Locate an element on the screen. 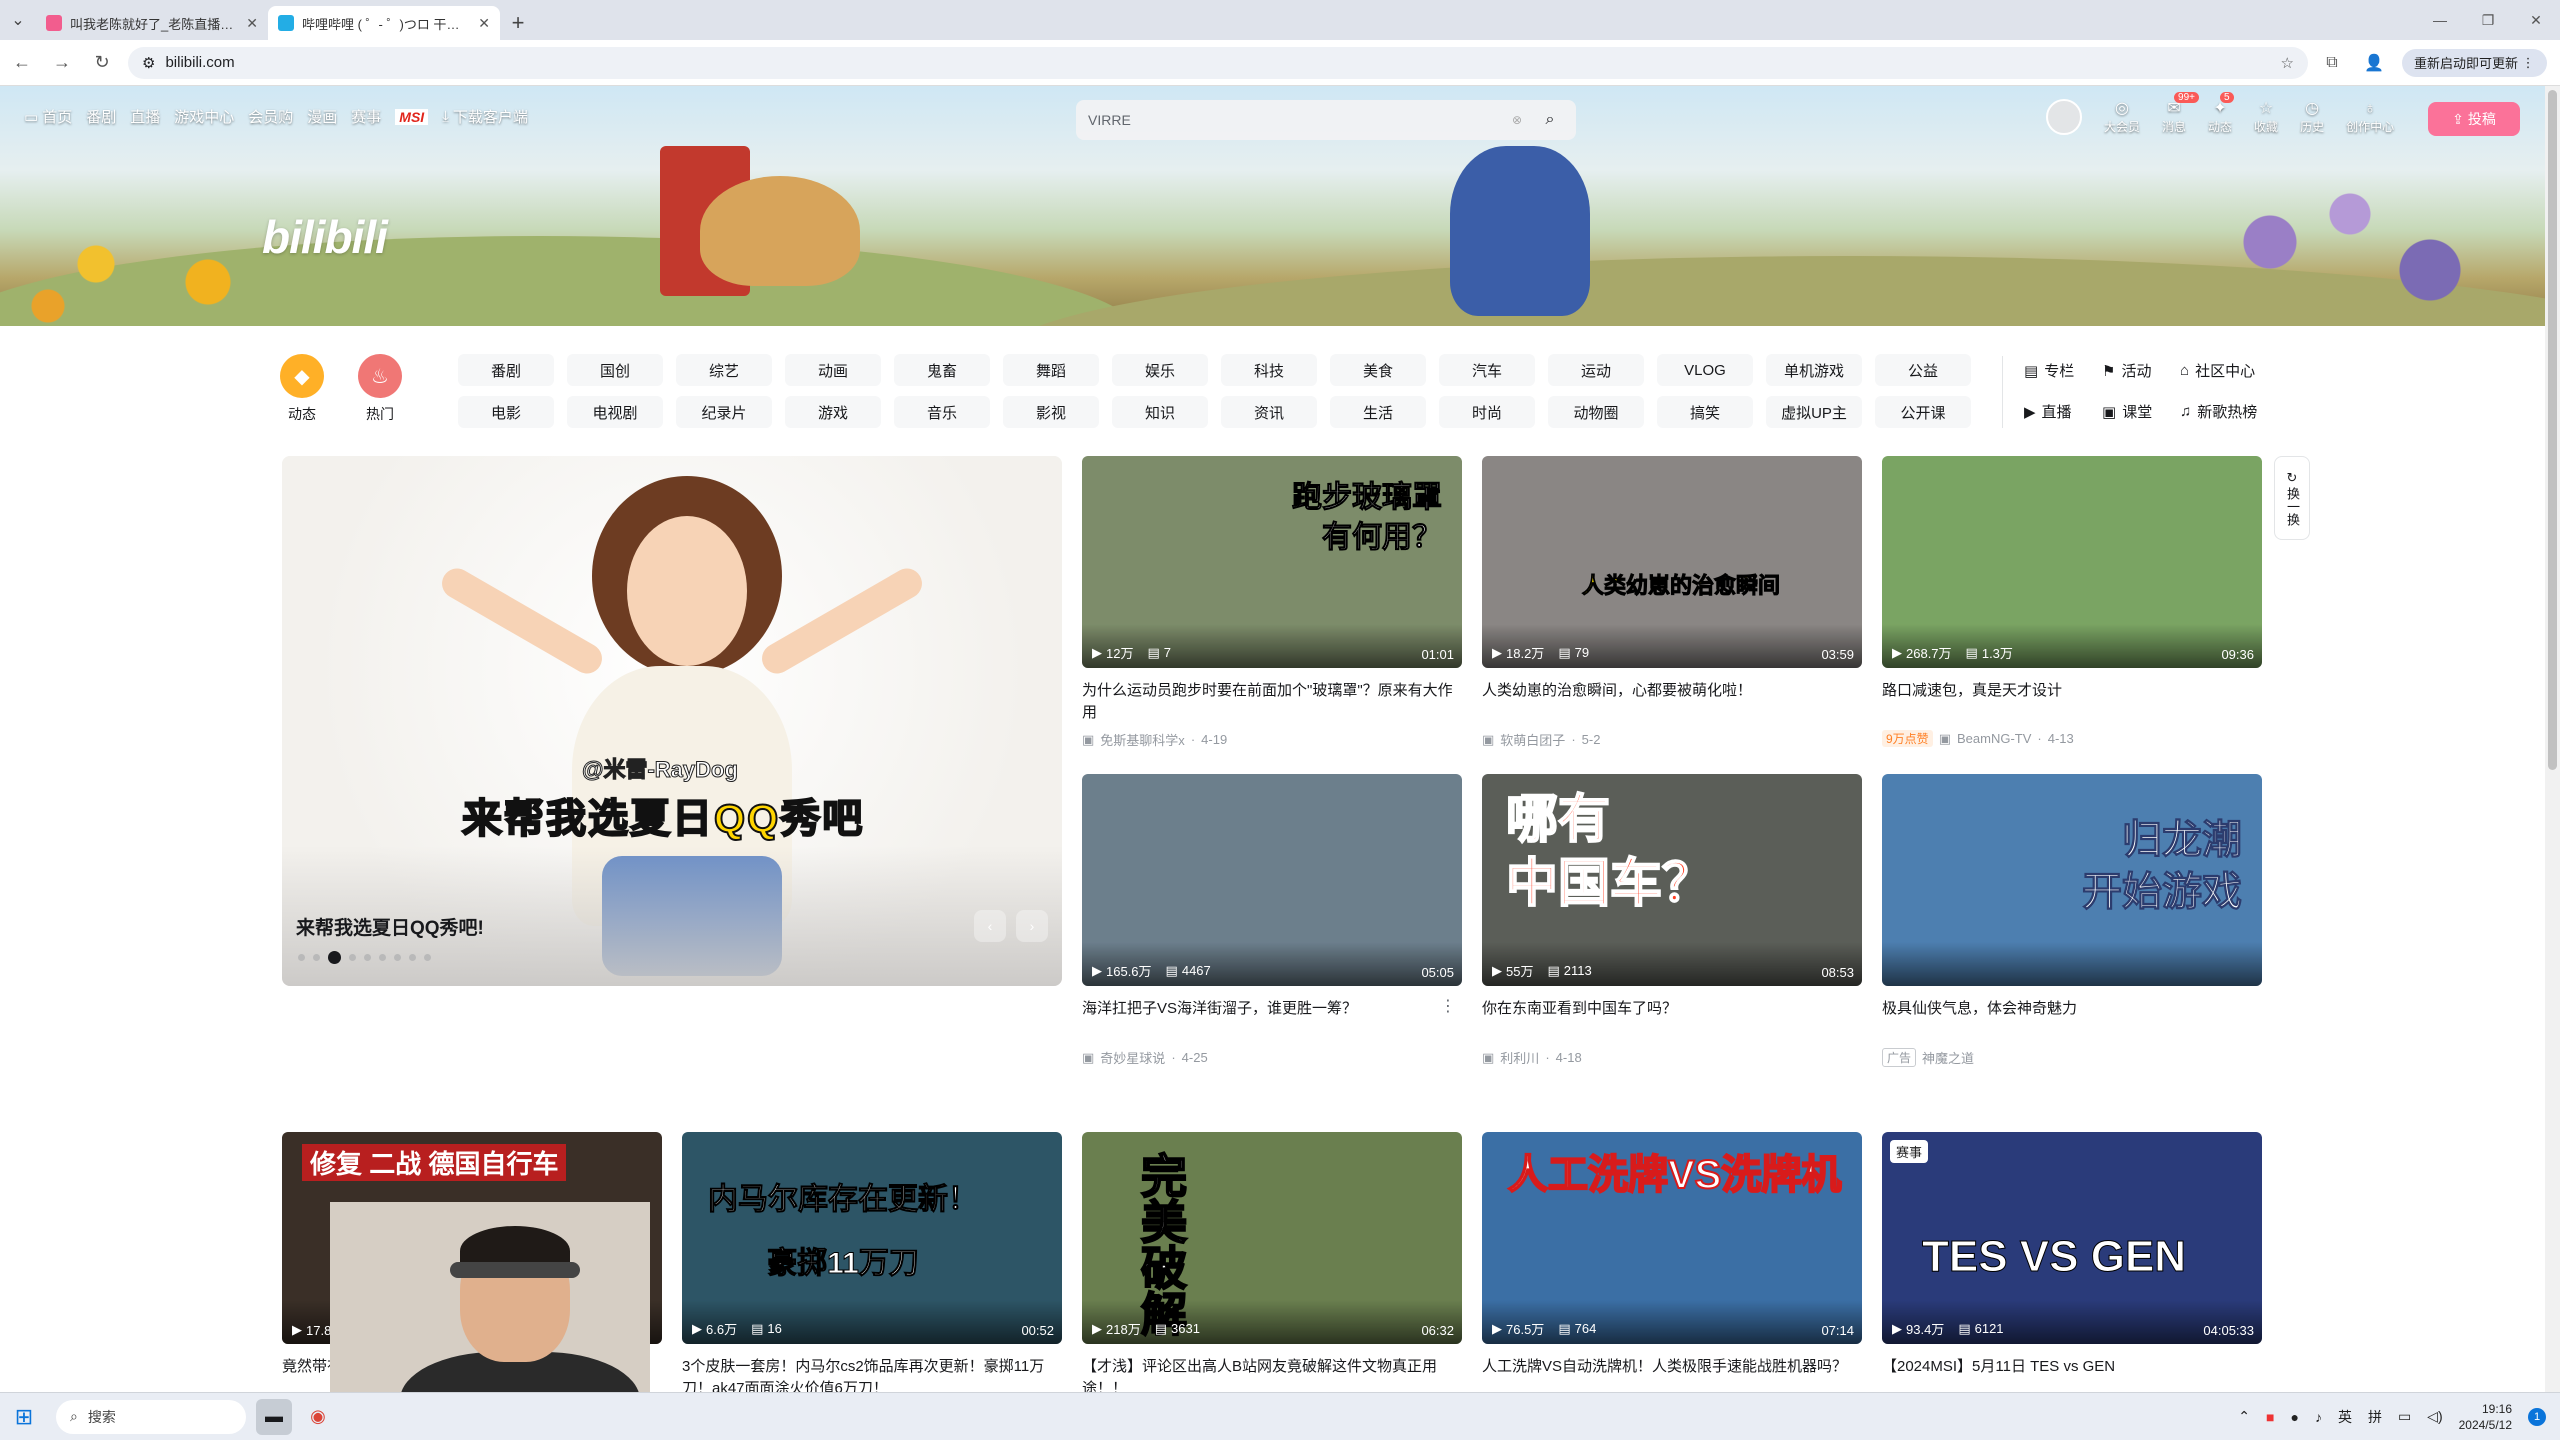 The image size is (2560, 1441). refresh-feed-button: ↻ 换一换 is located at coordinates (2292, 498).